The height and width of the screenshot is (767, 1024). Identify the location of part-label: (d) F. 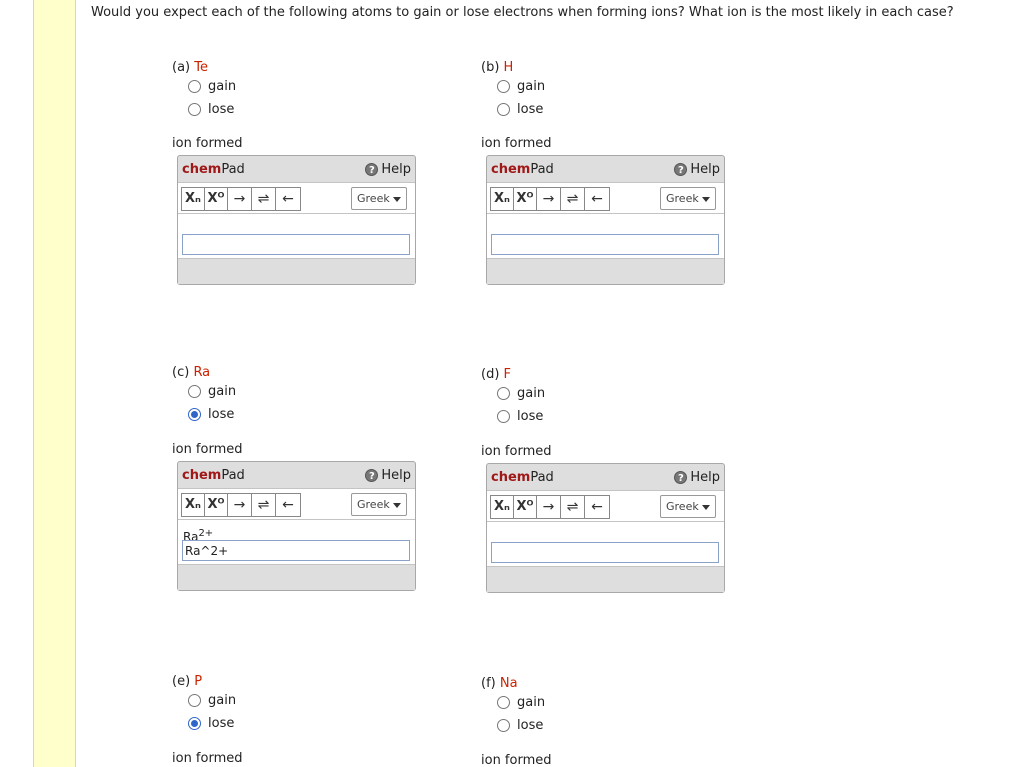
(611, 374).